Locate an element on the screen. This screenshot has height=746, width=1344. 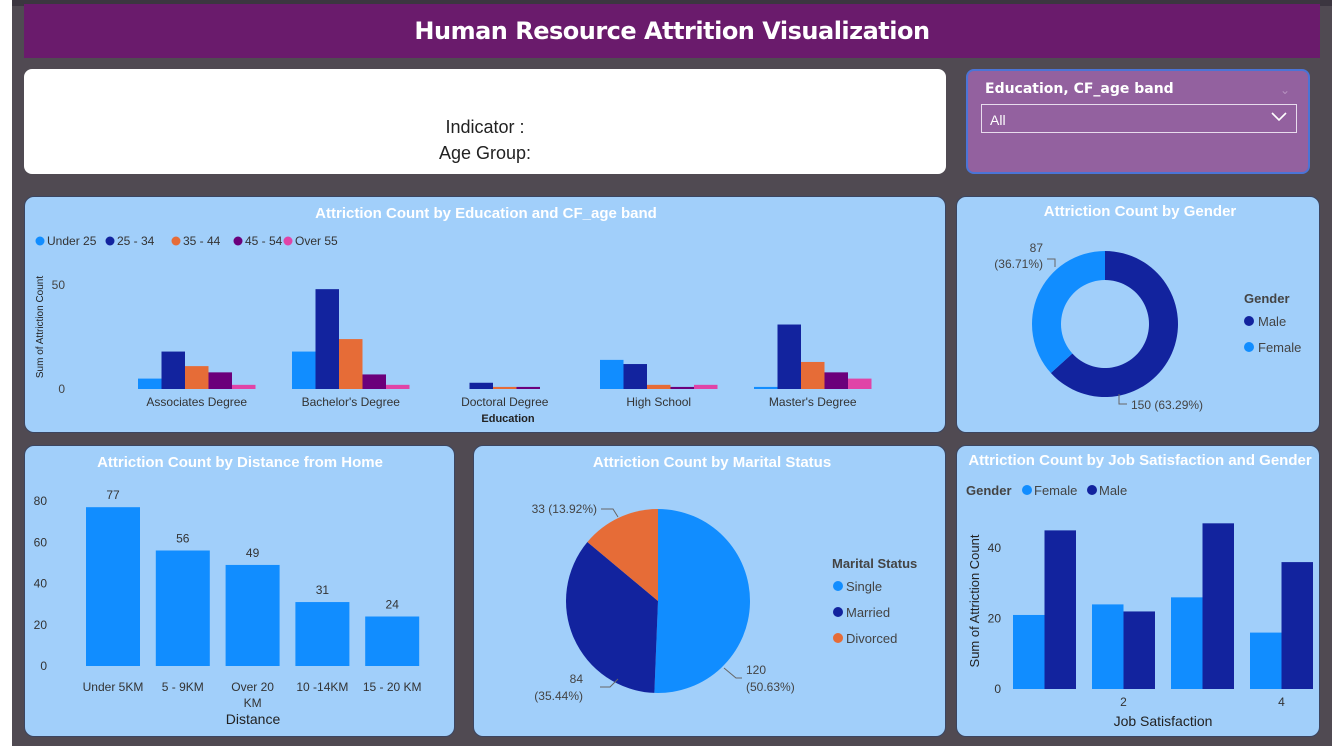
data-label: 56 is located at coordinates (183, 539).